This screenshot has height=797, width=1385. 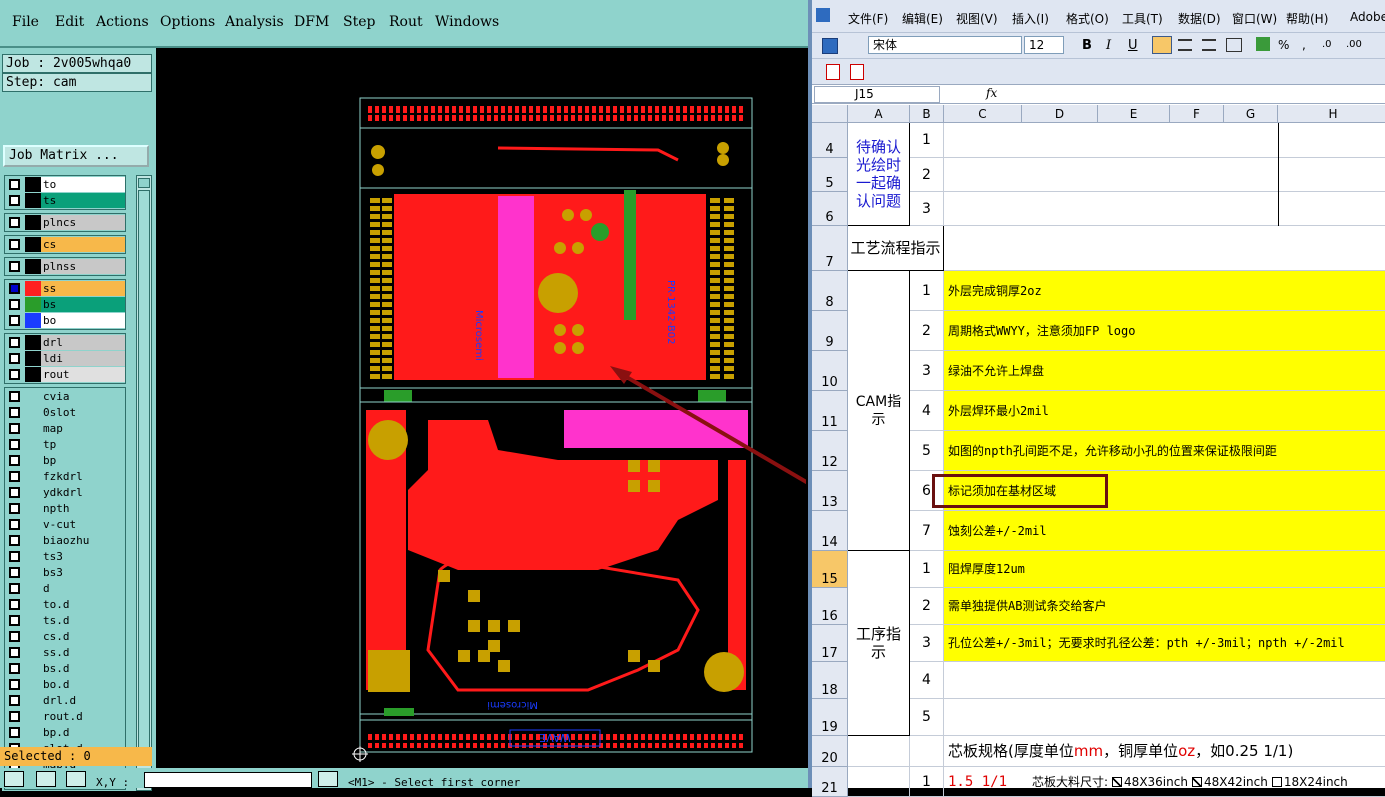 What do you see at coordinates (1162, 45) in the screenshot?
I see `align-left-icon` at bounding box center [1162, 45].